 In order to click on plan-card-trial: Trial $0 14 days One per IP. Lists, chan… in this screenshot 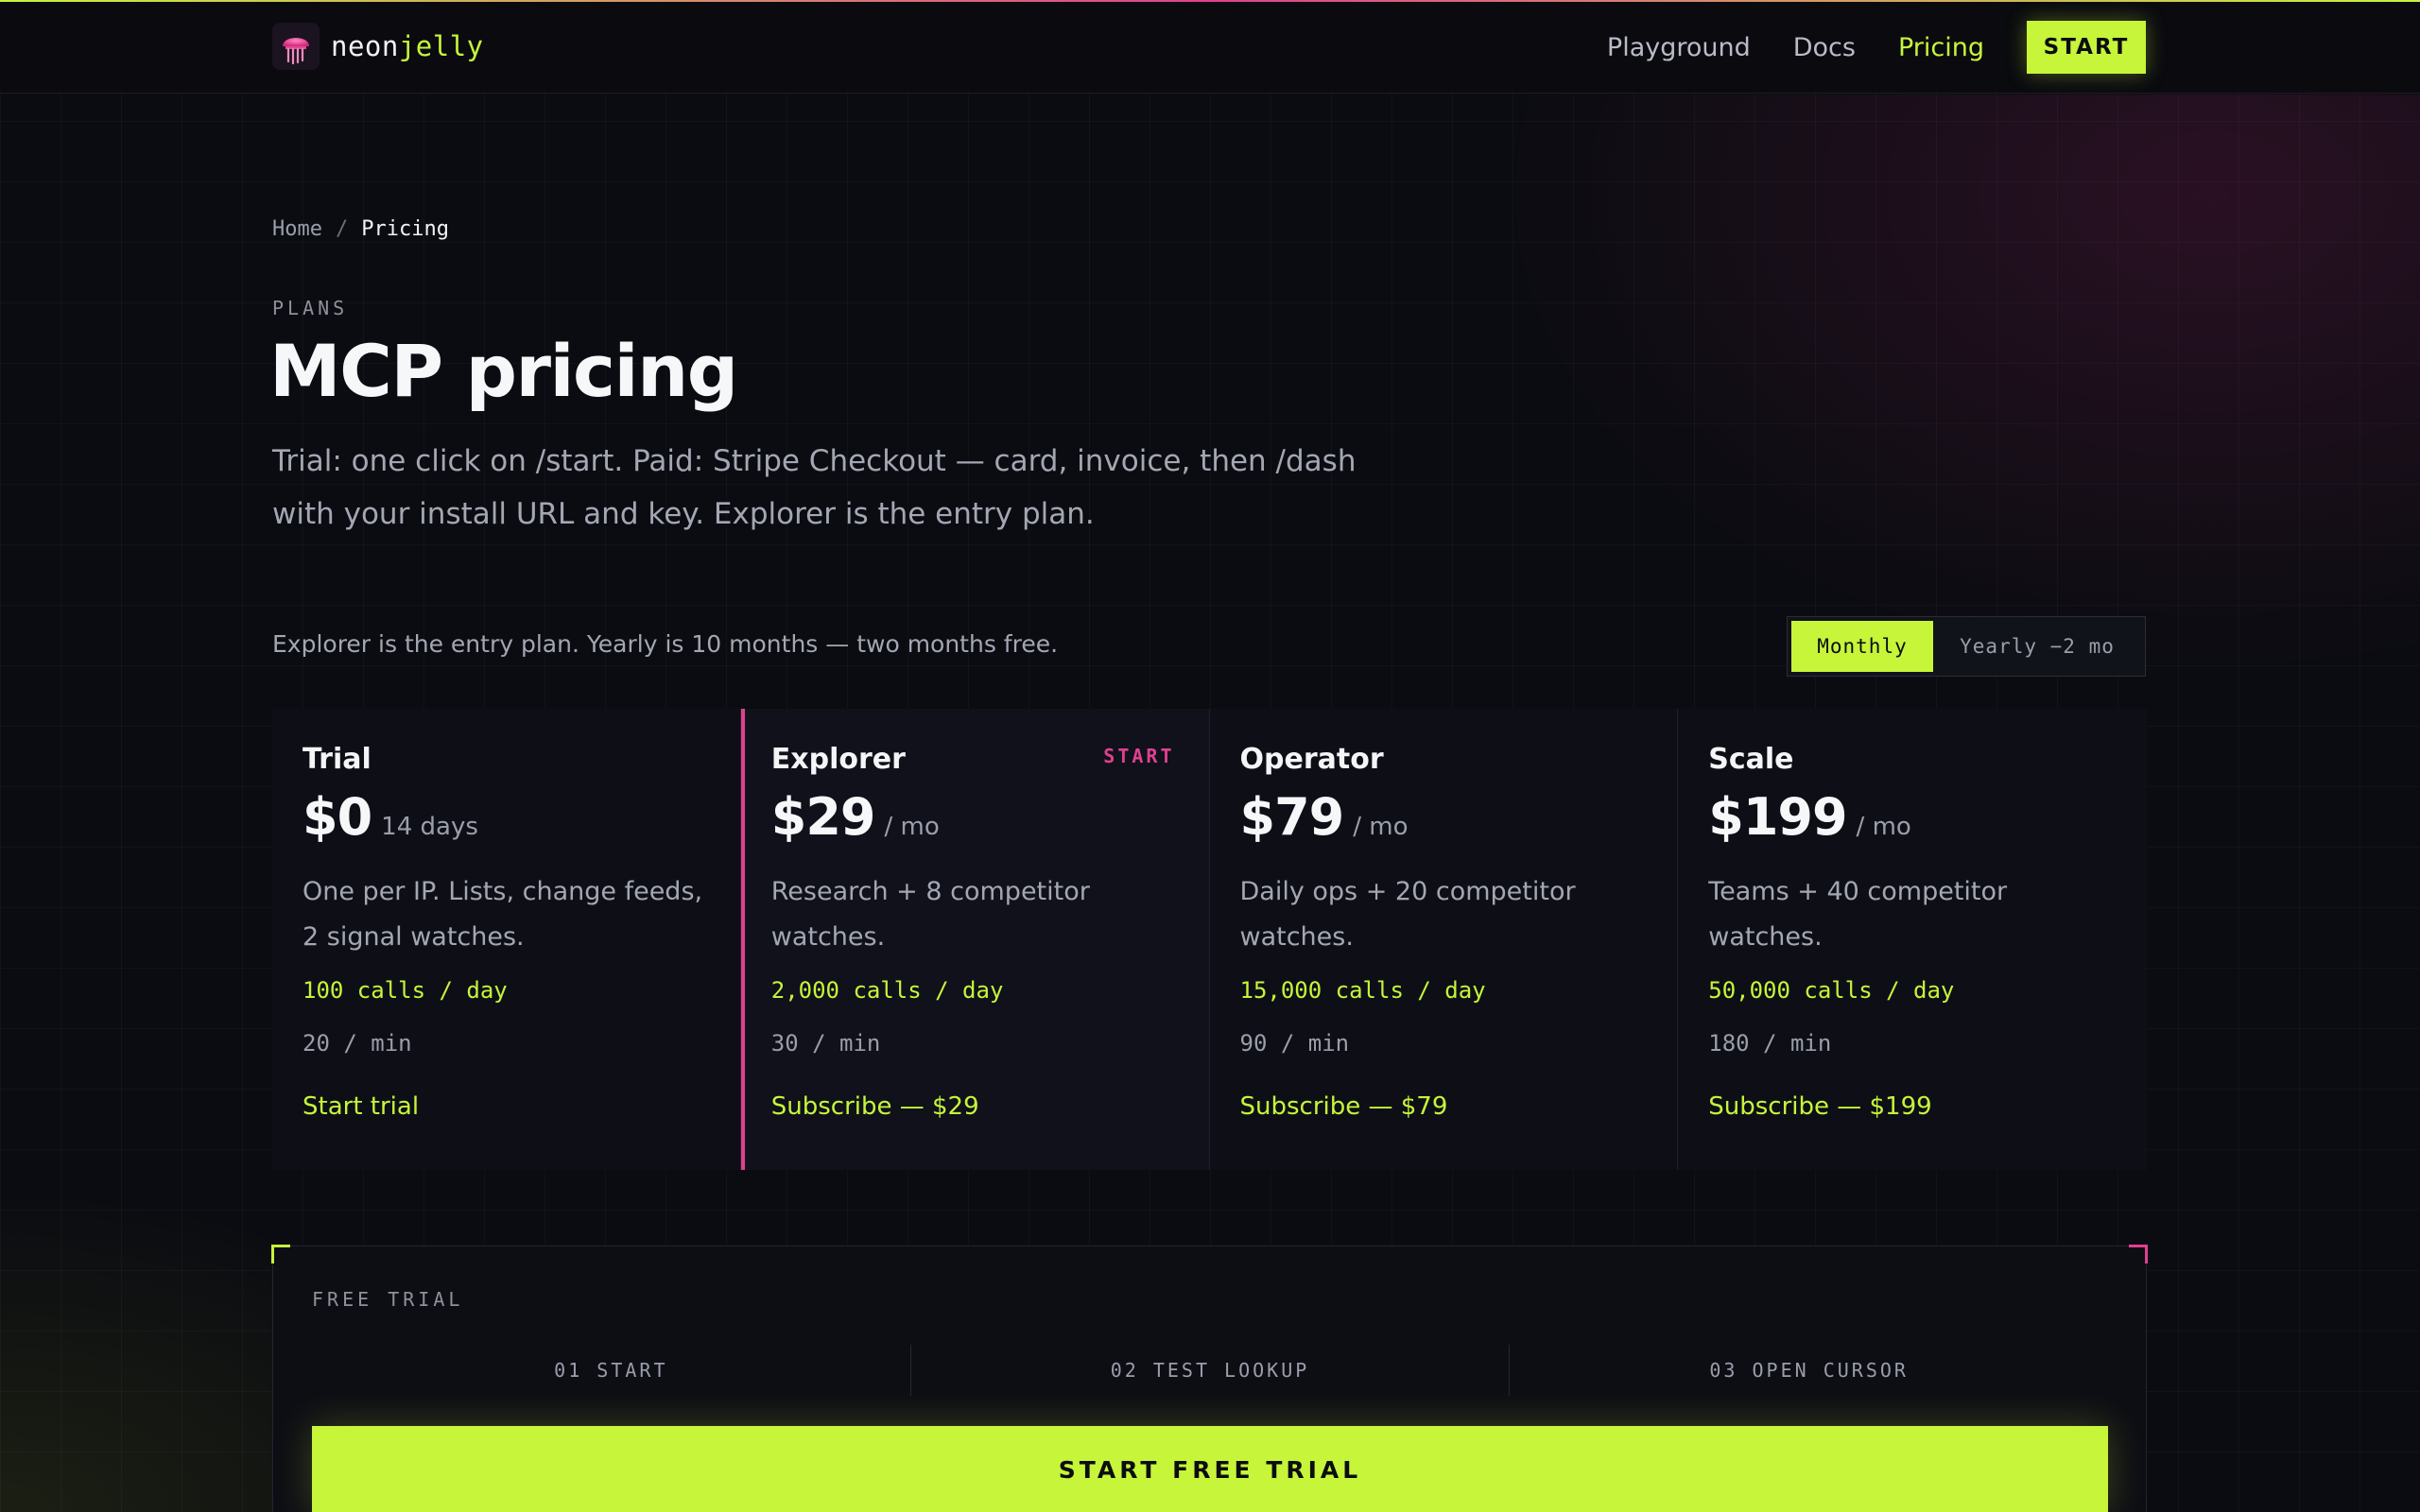, I will do `click(506, 939)`.